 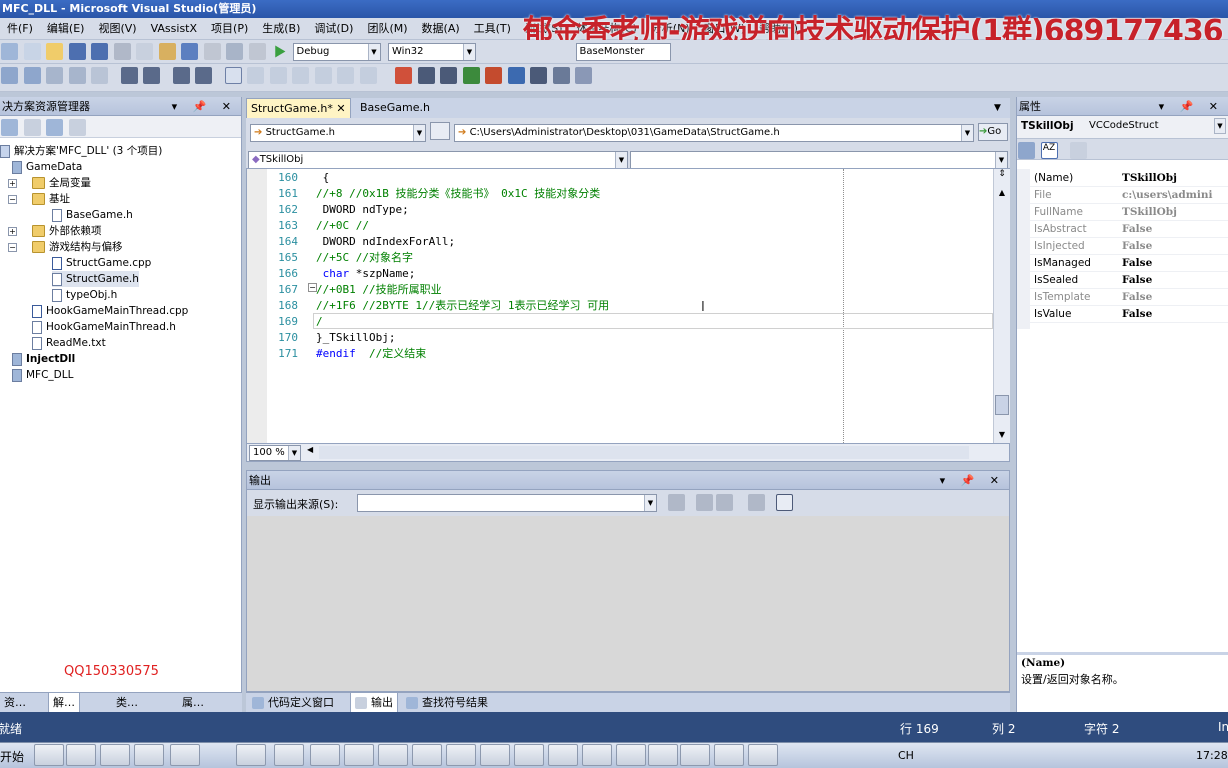 What do you see at coordinates (387, 28) in the screenshot?
I see `menu-item: 团队(M)` at bounding box center [387, 28].